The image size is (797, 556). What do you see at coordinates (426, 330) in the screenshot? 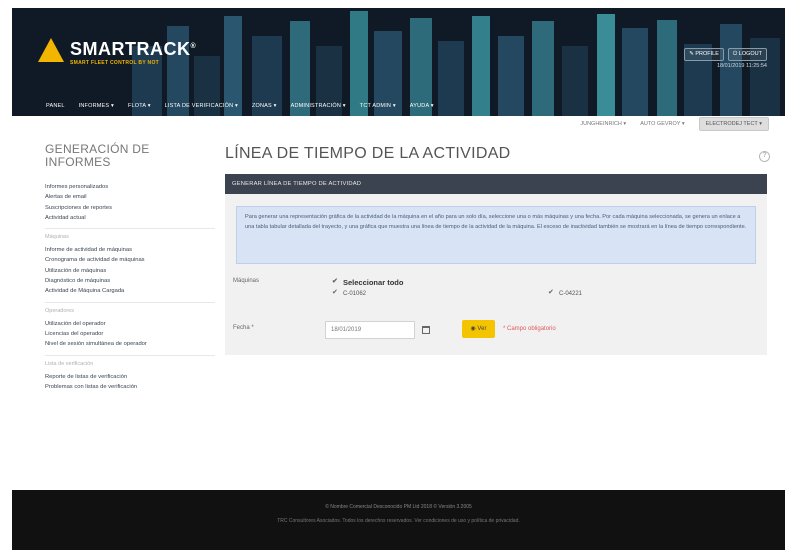
I see `calendar-icon` at bounding box center [426, 330].